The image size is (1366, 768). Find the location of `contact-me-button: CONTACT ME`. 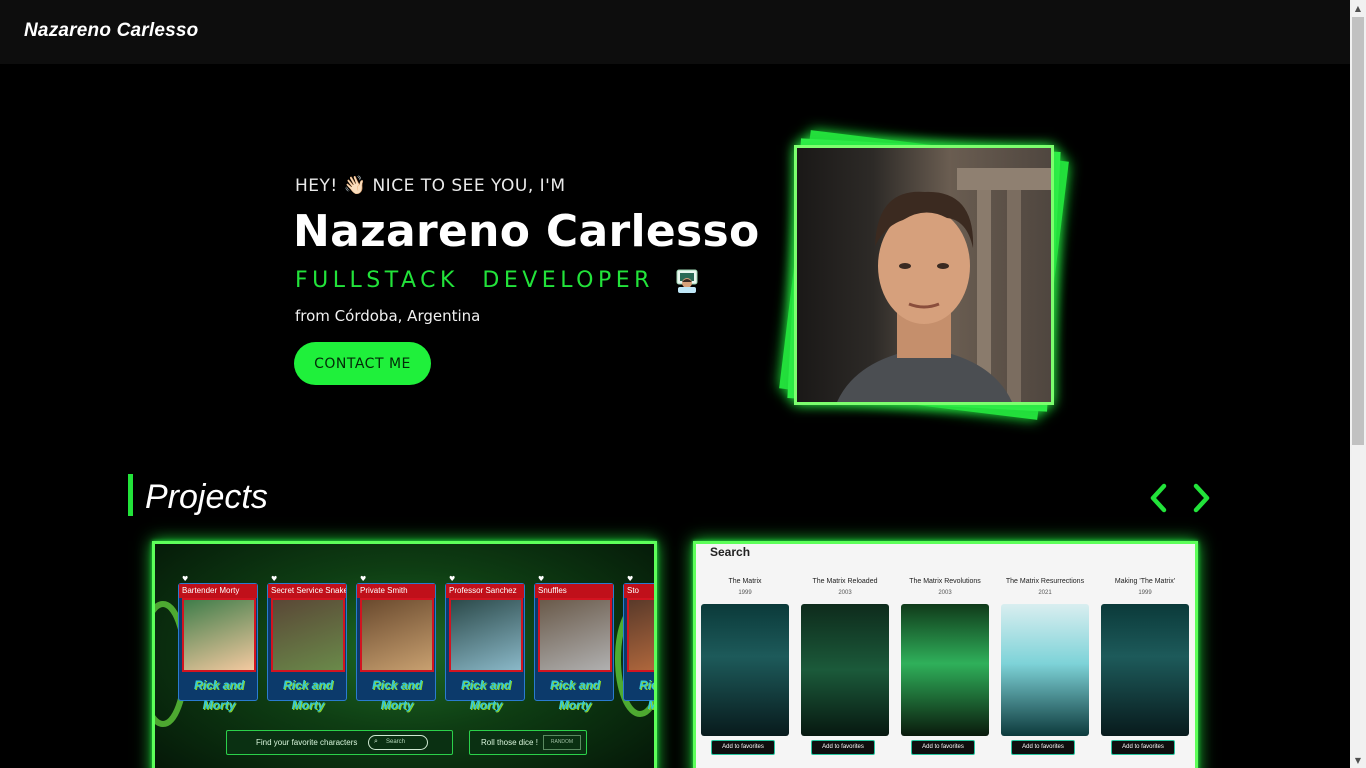

contact-me-button: CONTACT ME is located at coordinates (362, 363).